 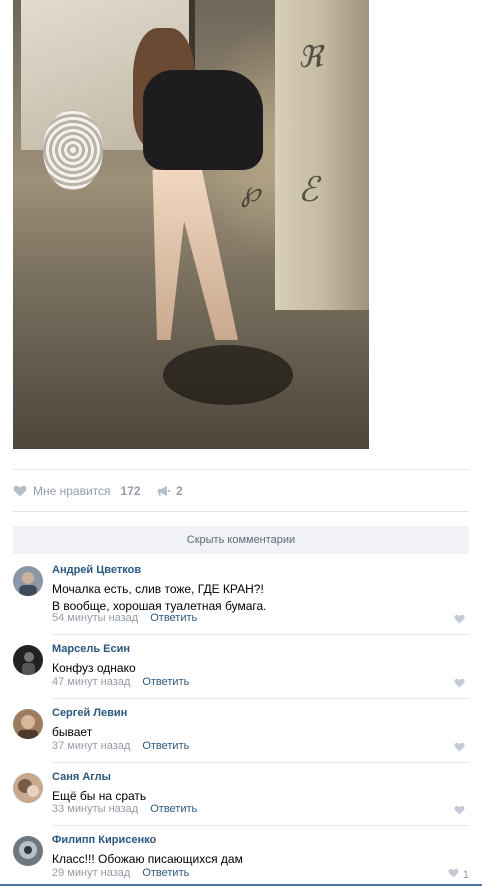 I want to click on photo-figure-jacket, so click(x=203, y=120).